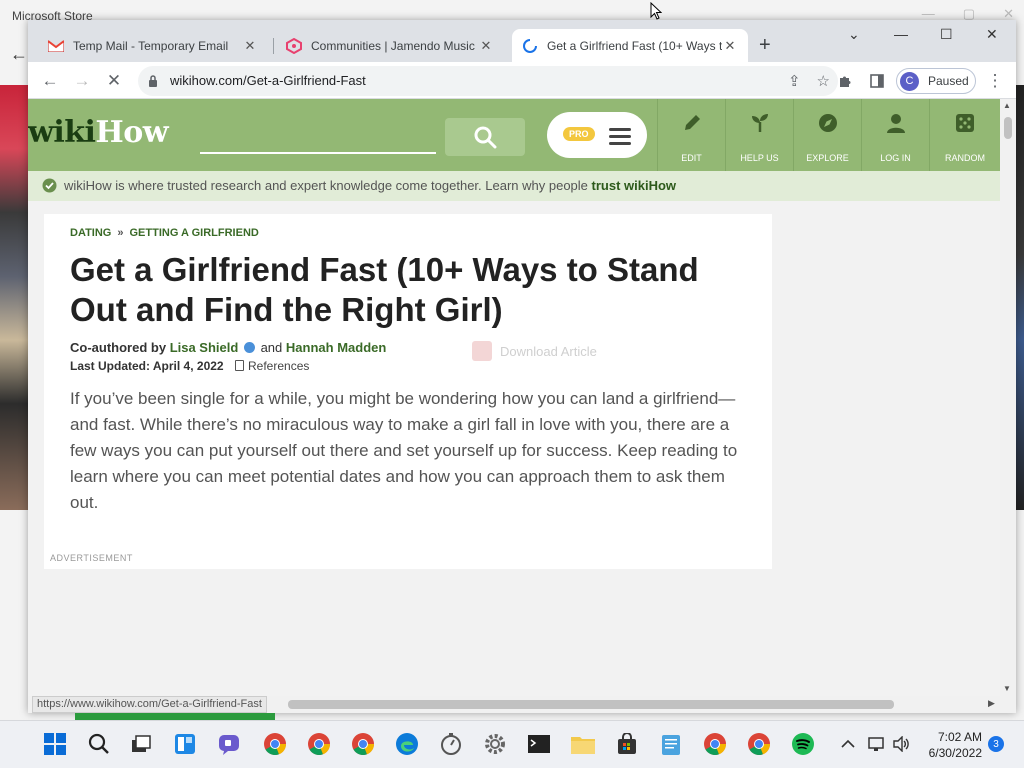  What do you see at coordinates (55, 744) in the screenshot?
I see `windows-start-icon` at bounding box center [55, 744].